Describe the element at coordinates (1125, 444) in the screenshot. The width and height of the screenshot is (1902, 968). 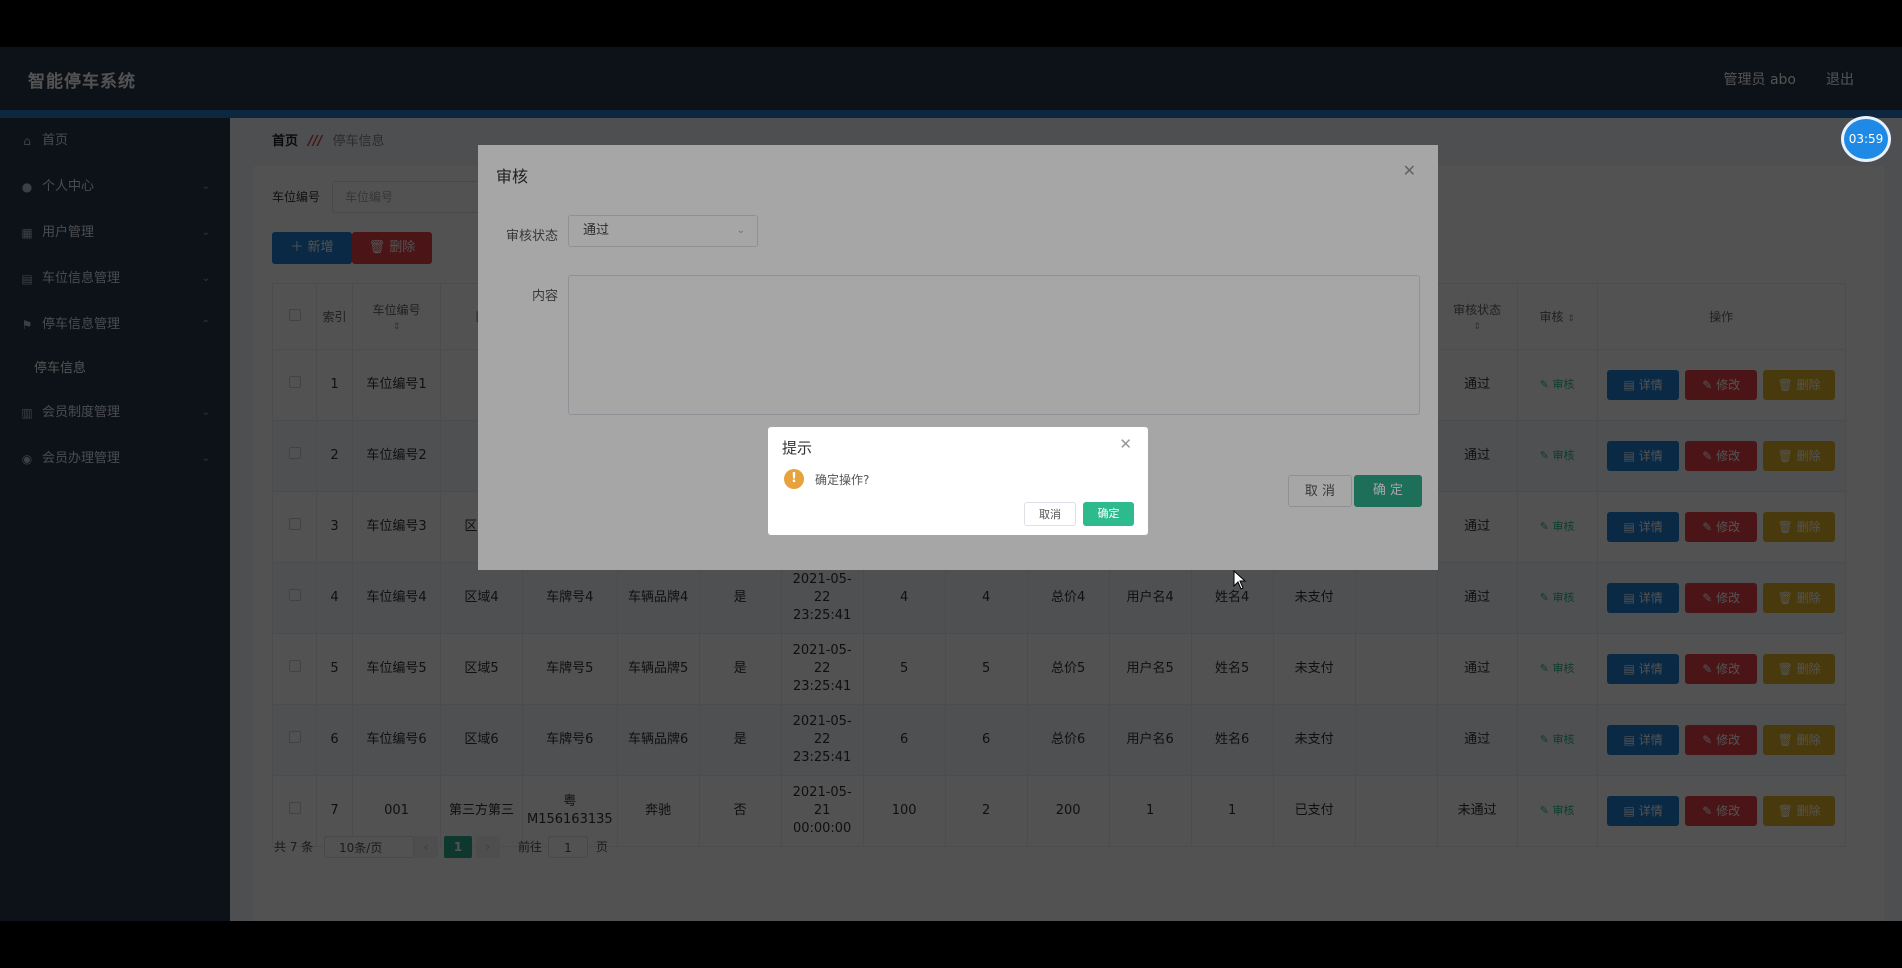
I see `close-icon: ✕` at that location.